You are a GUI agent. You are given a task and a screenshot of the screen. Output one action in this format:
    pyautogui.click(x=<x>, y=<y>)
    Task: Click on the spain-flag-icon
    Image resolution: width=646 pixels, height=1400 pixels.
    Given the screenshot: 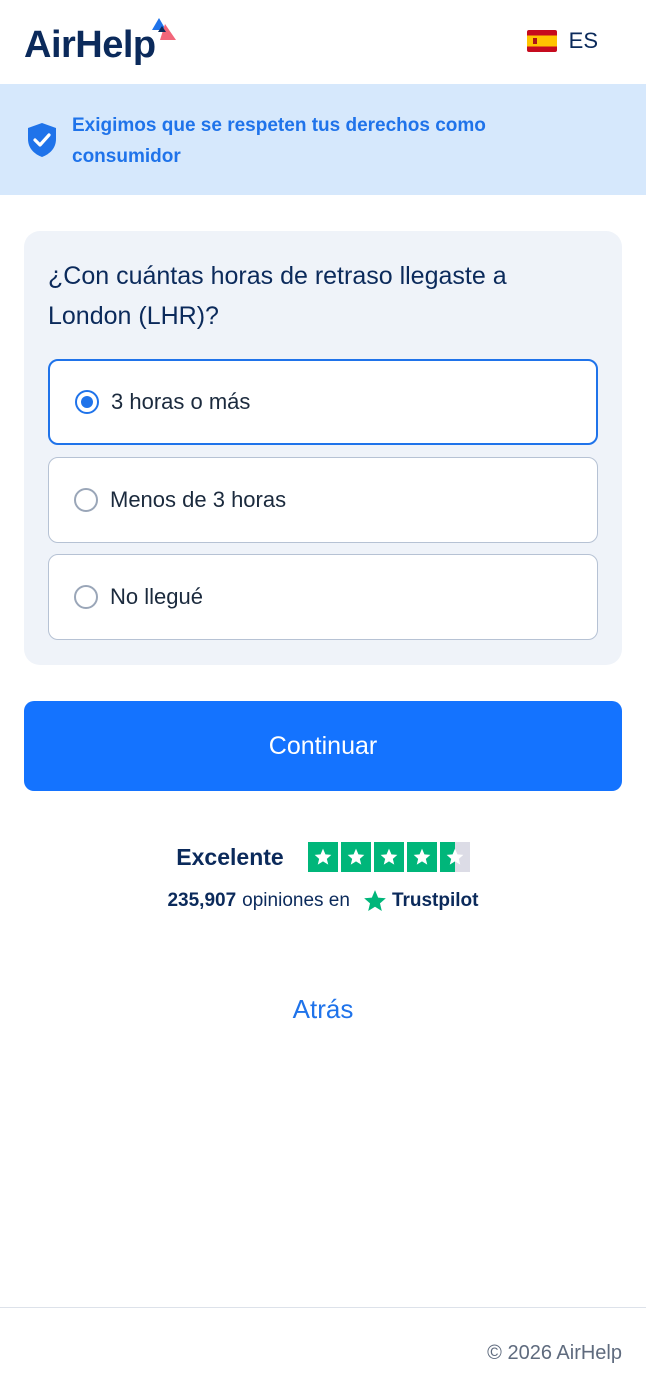 What is the action you would take?
    pyautogui.click(x=541, y=41)
    